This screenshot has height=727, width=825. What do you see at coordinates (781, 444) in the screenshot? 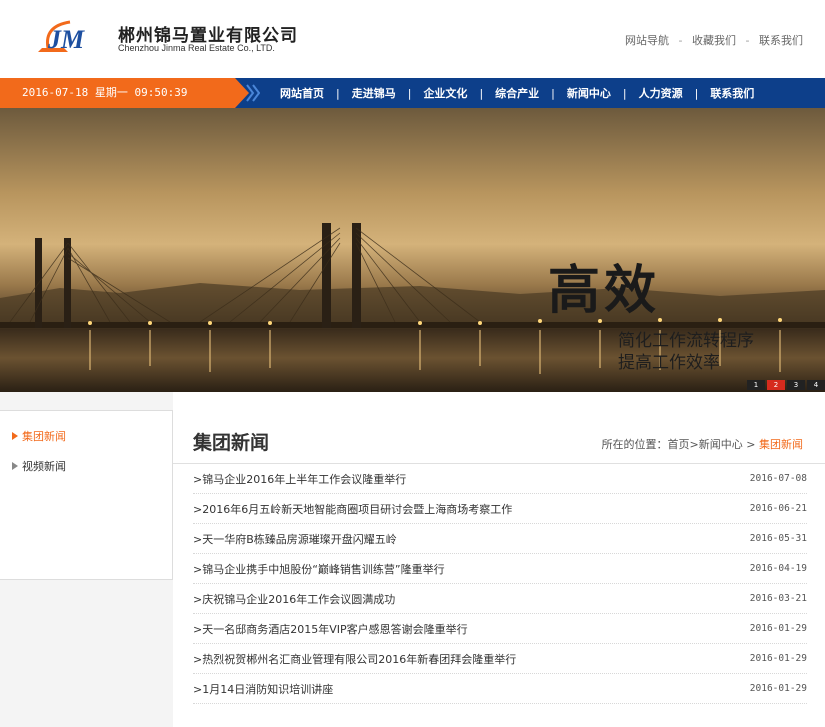
I see `breadcrumb-current: 集团新闻` at bounding box center [781, 444].